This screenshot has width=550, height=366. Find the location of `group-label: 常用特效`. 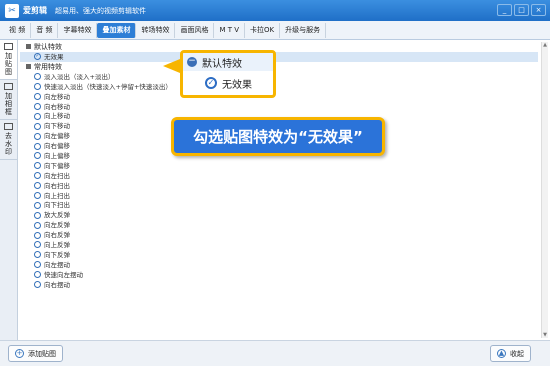

group-label: 常用特效 is located at coordinates (48, 66).